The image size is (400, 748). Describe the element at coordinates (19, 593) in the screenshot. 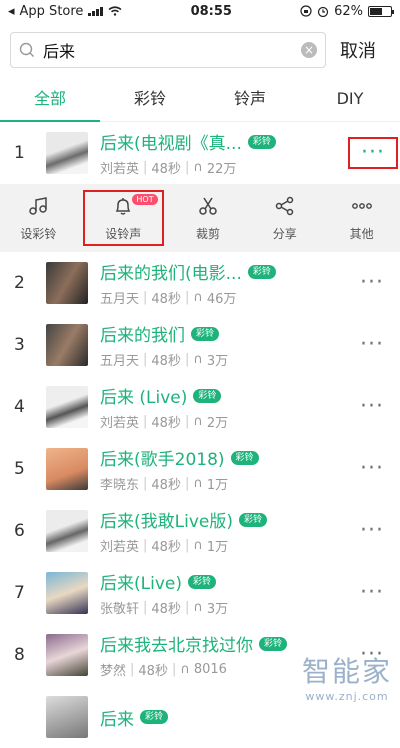

I see `row-index: 7` at that location.